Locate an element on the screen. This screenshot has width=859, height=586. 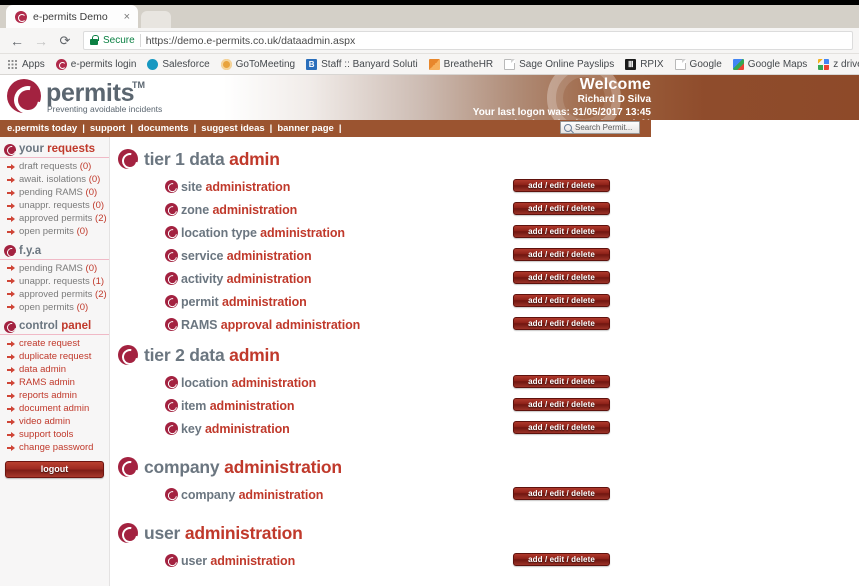
sidebar-item-change-password: change password is located at coordinates (54, 448).